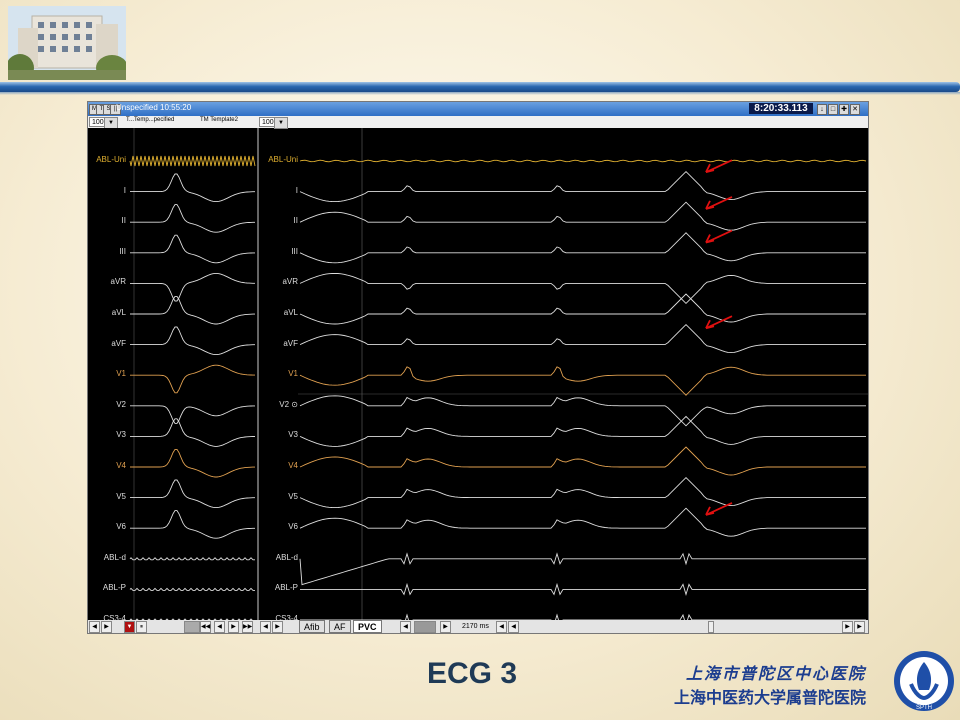 The image size is (960, 720). I want to click on template-marker-icon: ▼, so click(129, 627).